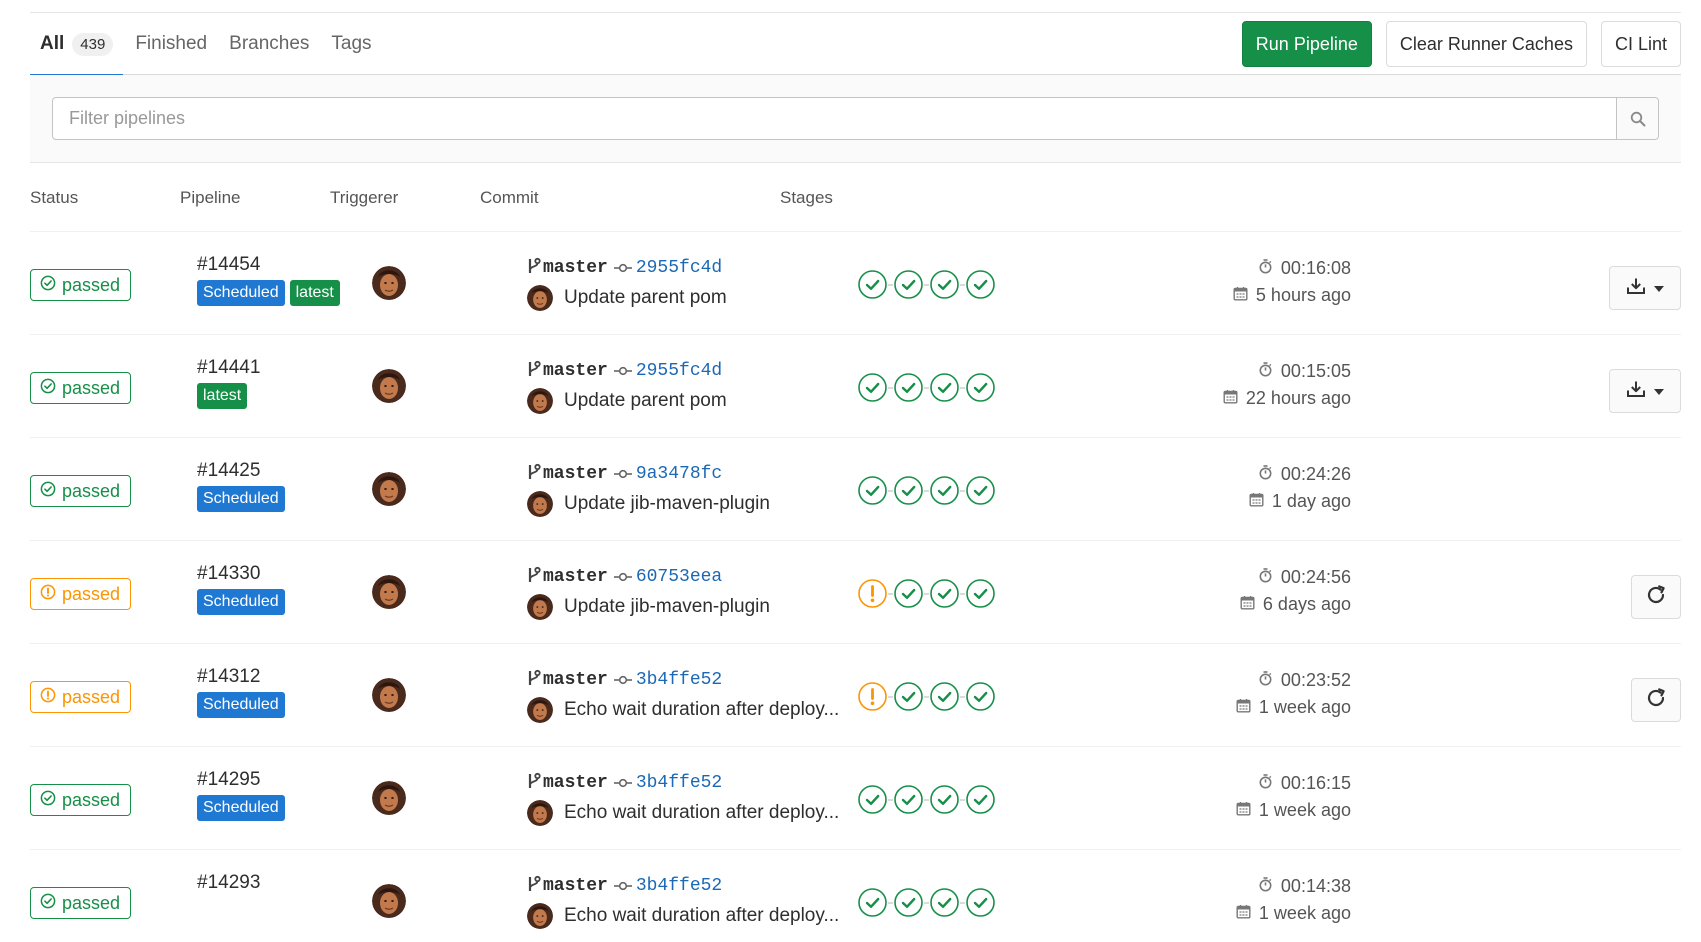 The image size is (1701, 942). Describe the element at coordinates (241, 589) in the screenshot. I see `pipeline-cell: #14330 Scheduled` at that location.